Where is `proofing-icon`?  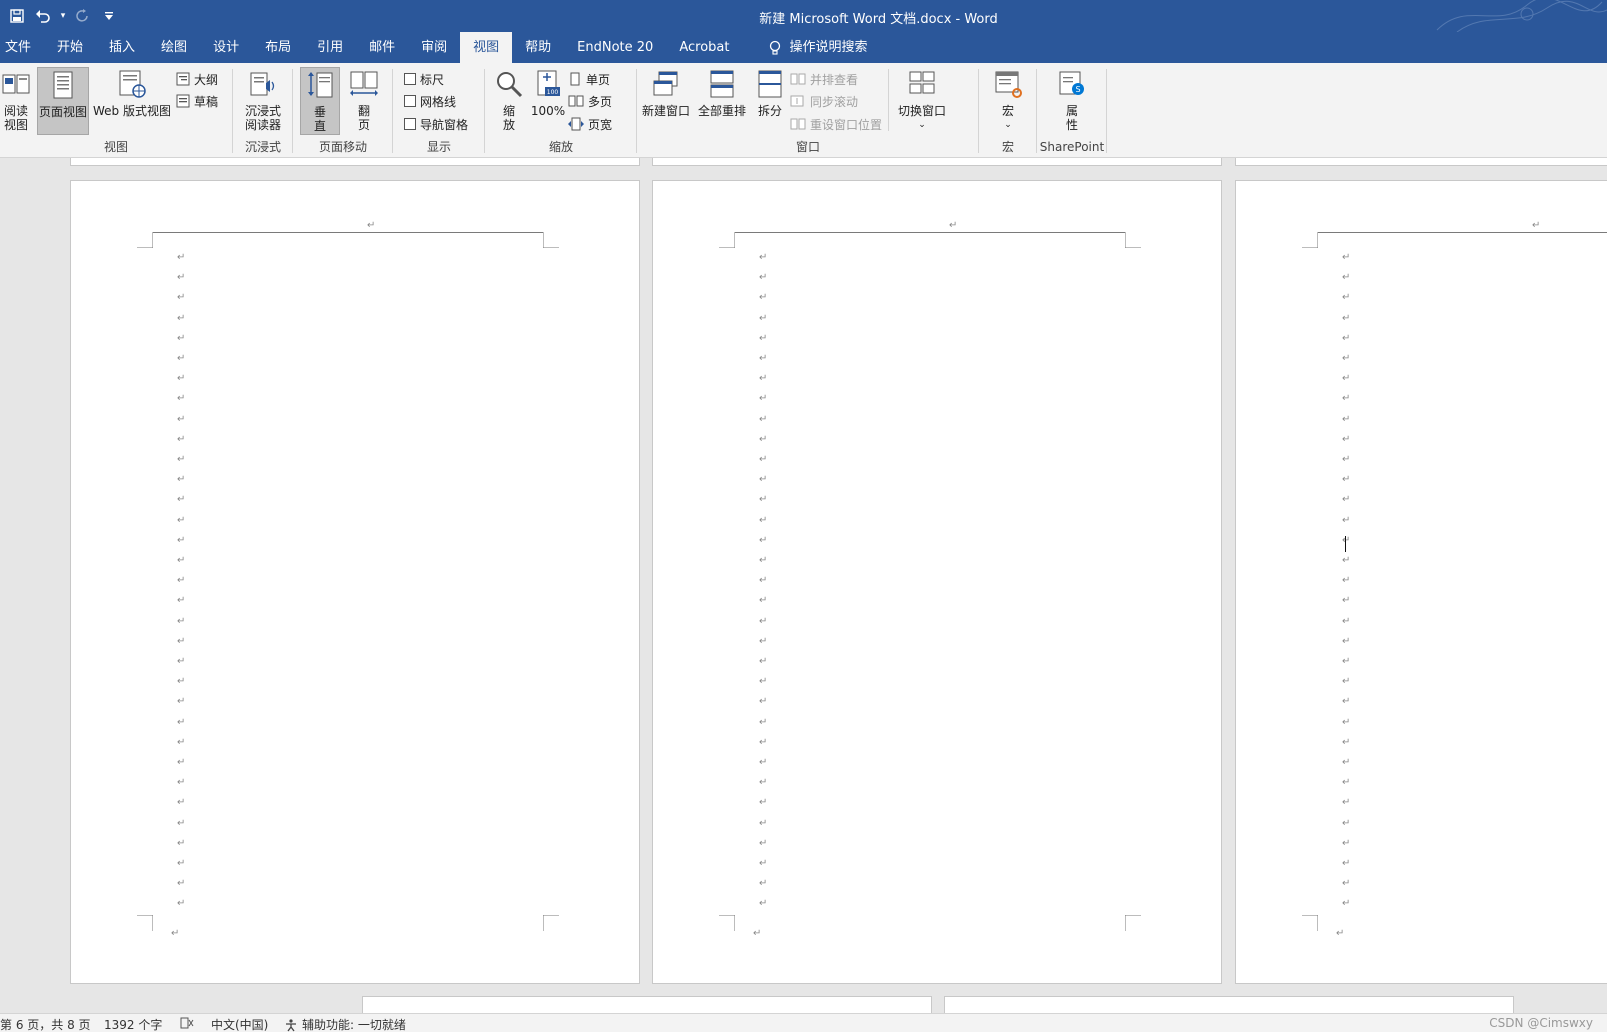 proofing-icon is located at coordinates (187, 1024).